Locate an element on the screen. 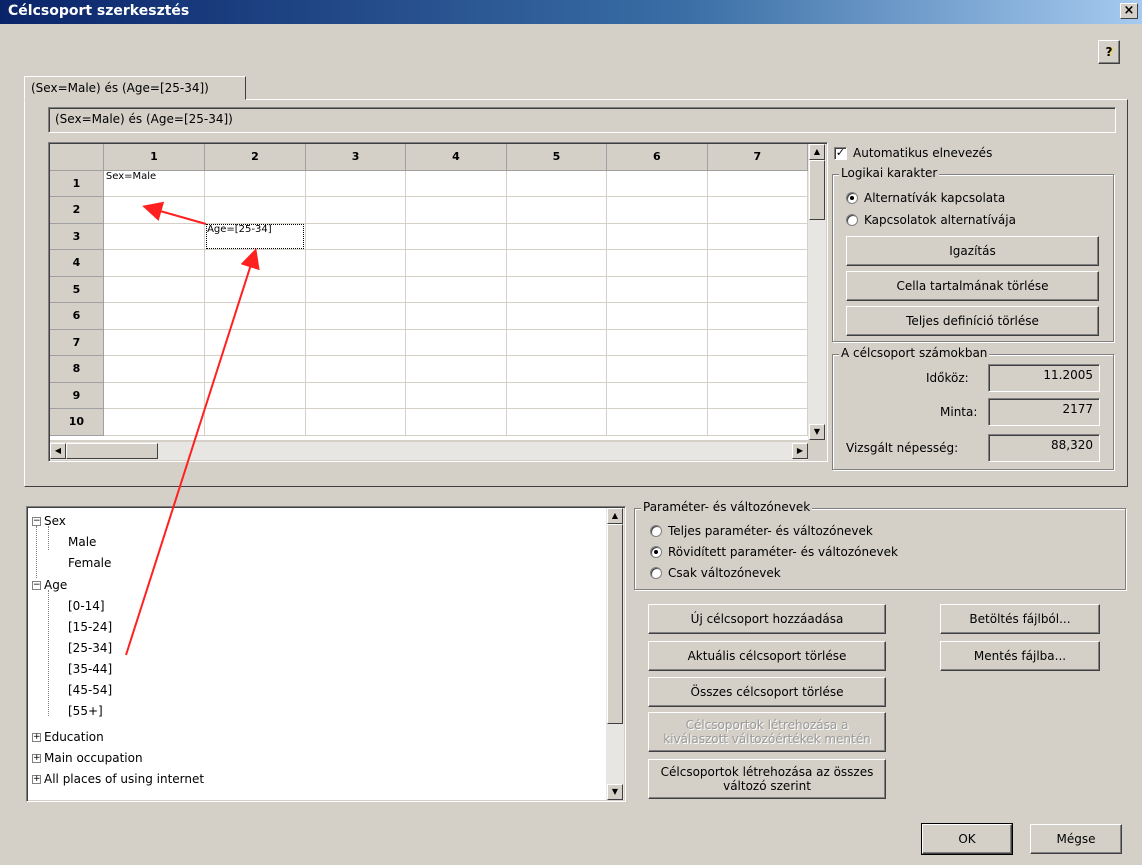  annotation-arrows is located at coordinates (192, 428).